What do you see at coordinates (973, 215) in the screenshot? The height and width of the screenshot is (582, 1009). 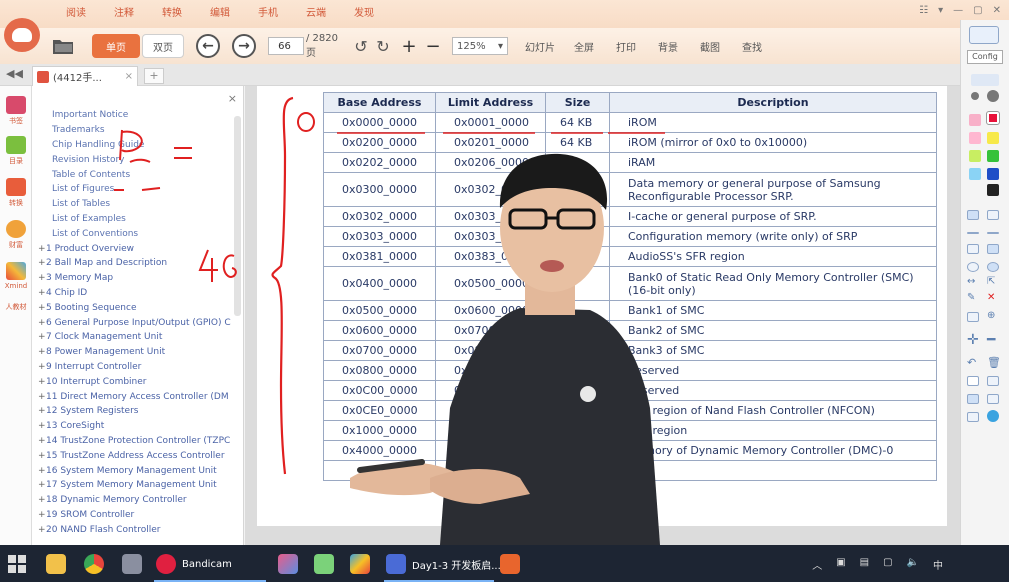 I see `freehand-tool-icon` at bounding box center [973, 215].